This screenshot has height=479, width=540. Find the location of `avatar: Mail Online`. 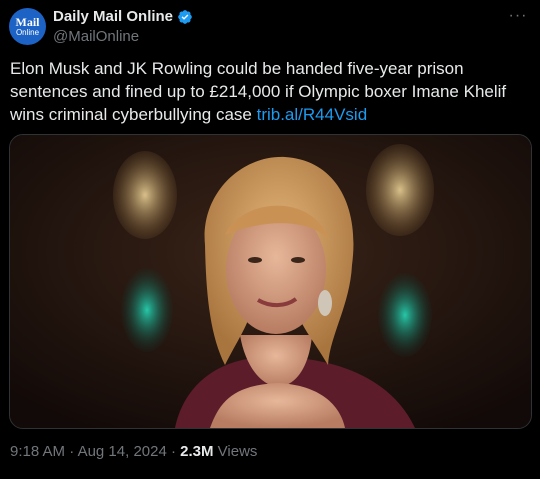

avatar: Mail Online is located at coordinates (27, 26).